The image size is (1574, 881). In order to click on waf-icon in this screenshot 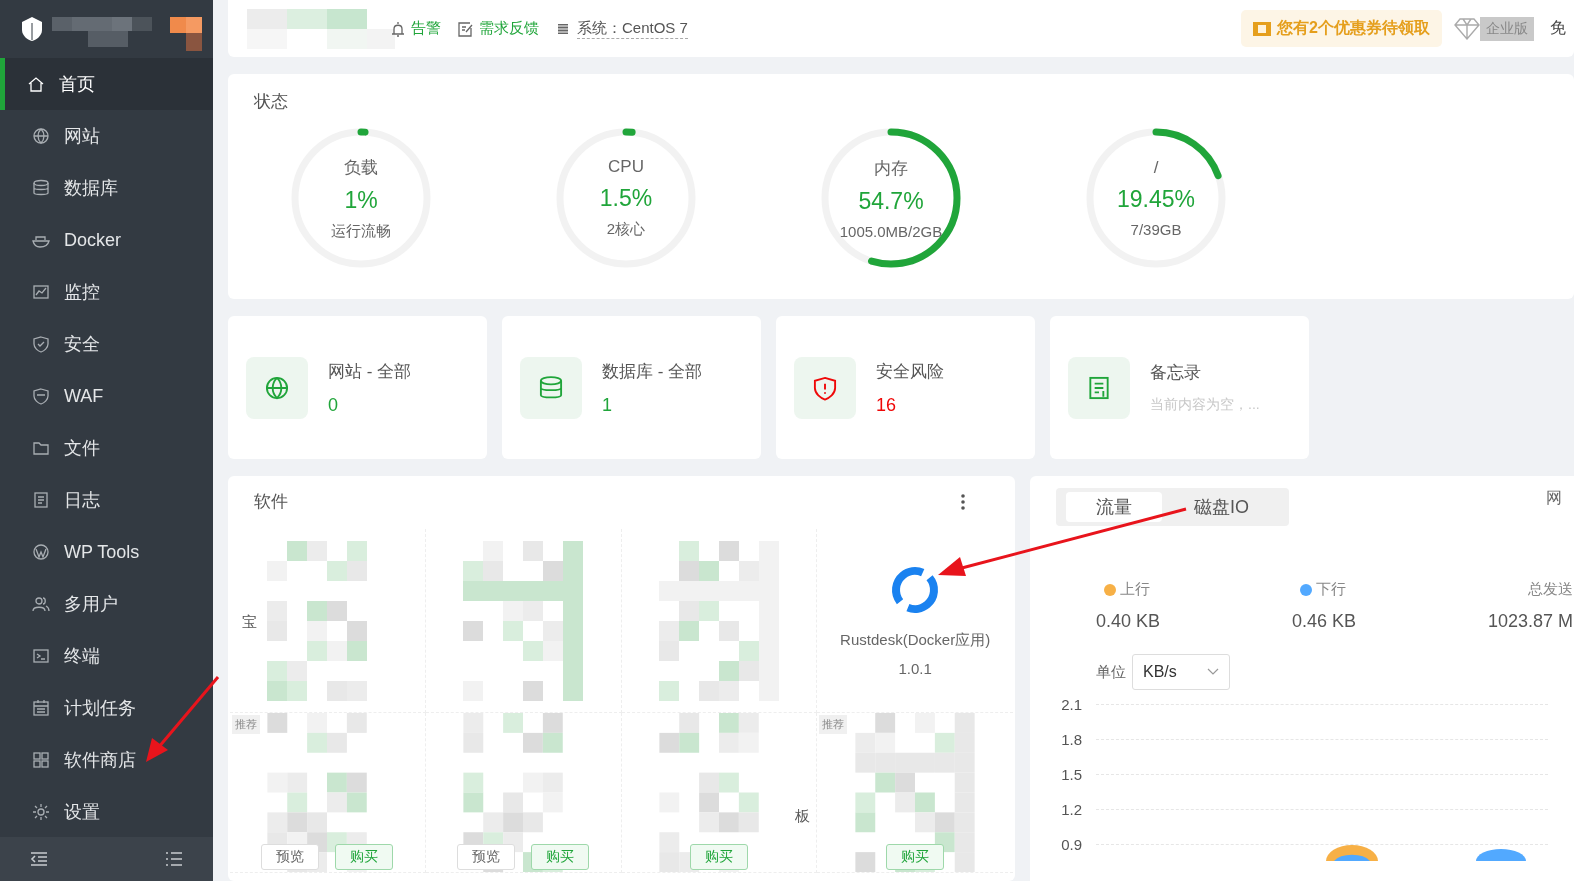, I will do `click(41, 396)`.